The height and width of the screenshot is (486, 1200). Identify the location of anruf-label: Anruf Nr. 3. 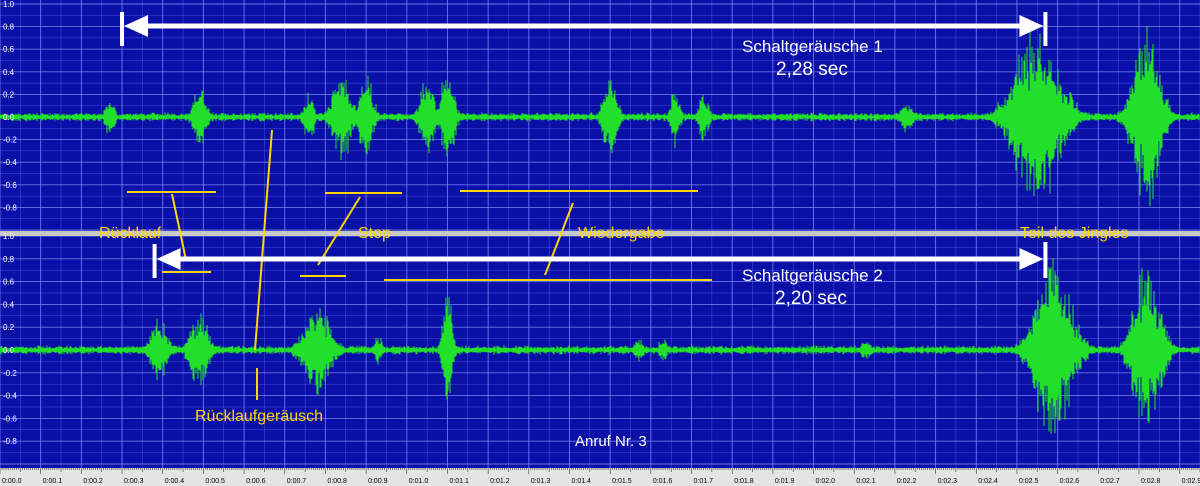
(611, 441).